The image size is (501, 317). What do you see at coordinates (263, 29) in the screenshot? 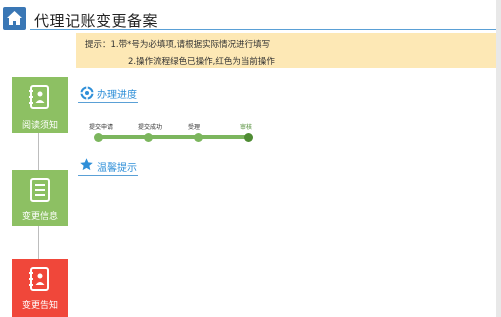
I see `title-divider` at bounding box center [263, 29].